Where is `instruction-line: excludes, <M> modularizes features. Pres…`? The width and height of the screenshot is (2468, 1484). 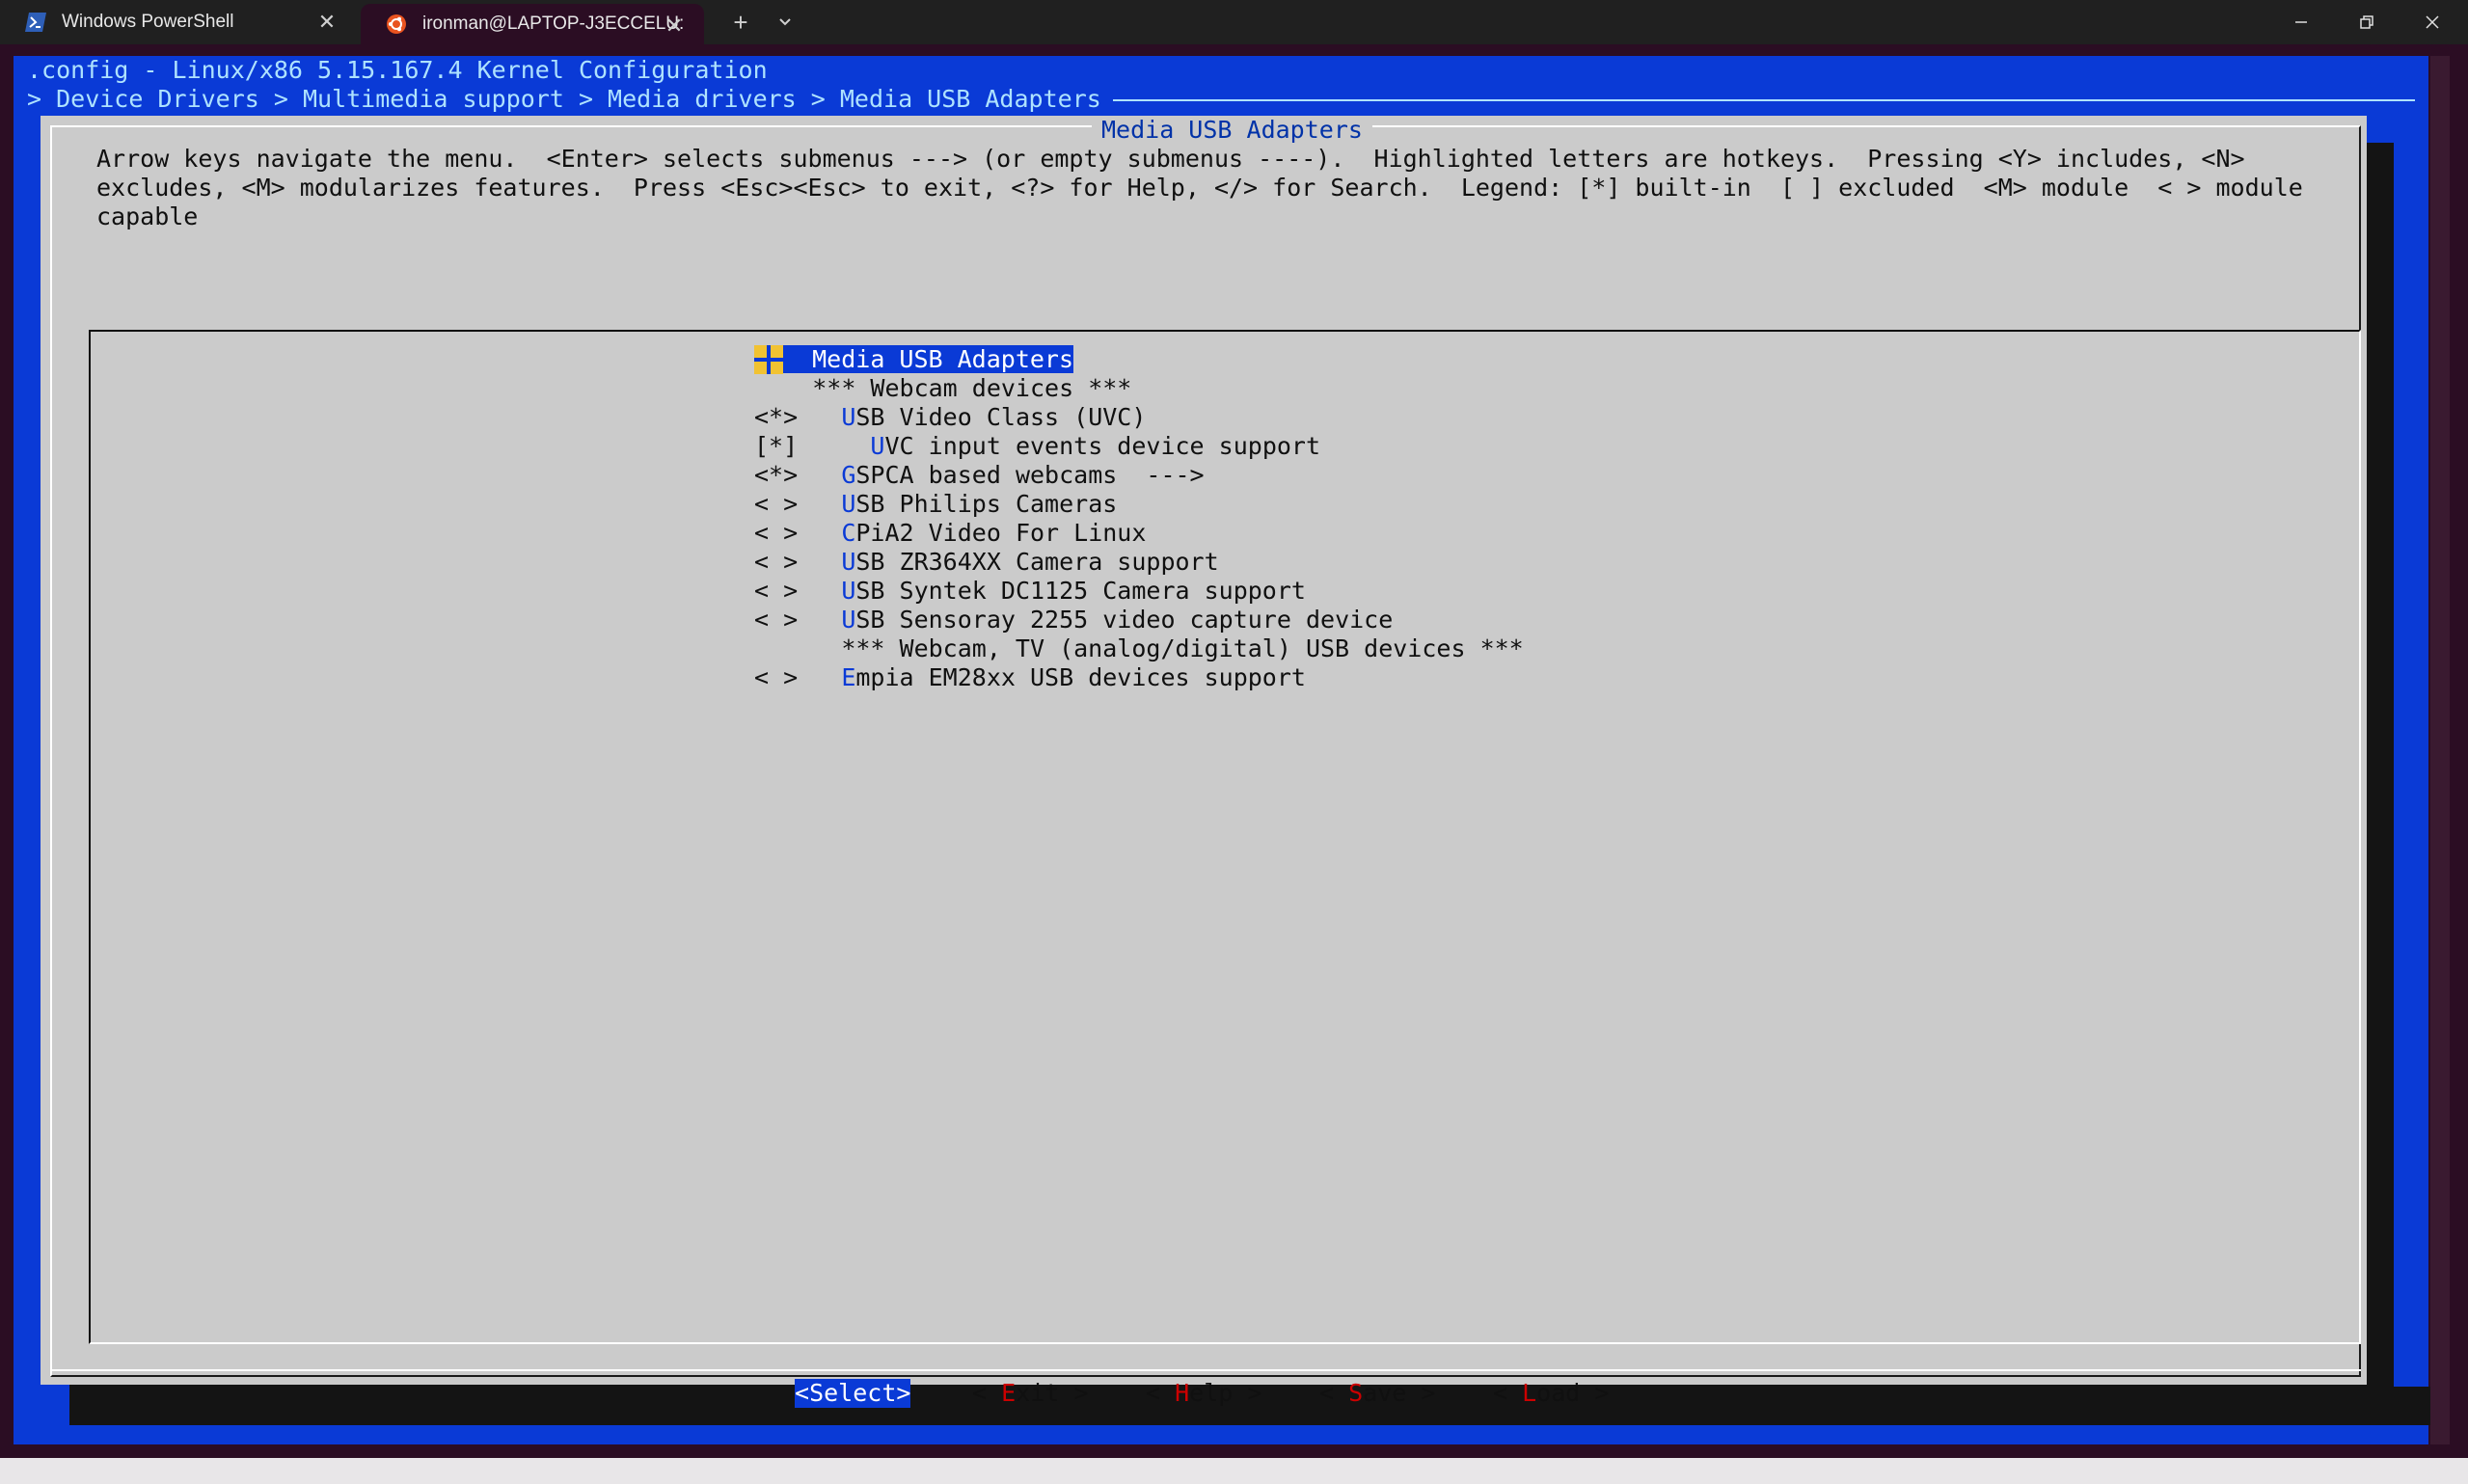 instruction-line: excludes, <M> modularizes features. Pres… is located at coordinates (1199, 188).